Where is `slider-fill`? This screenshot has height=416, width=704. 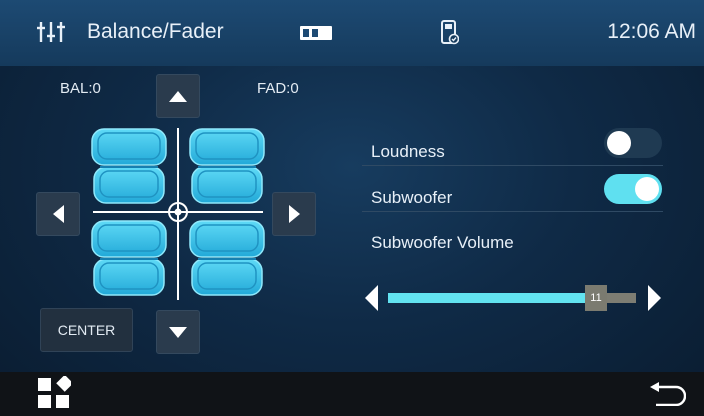
slider-fill is located at coordinates (492, 298).